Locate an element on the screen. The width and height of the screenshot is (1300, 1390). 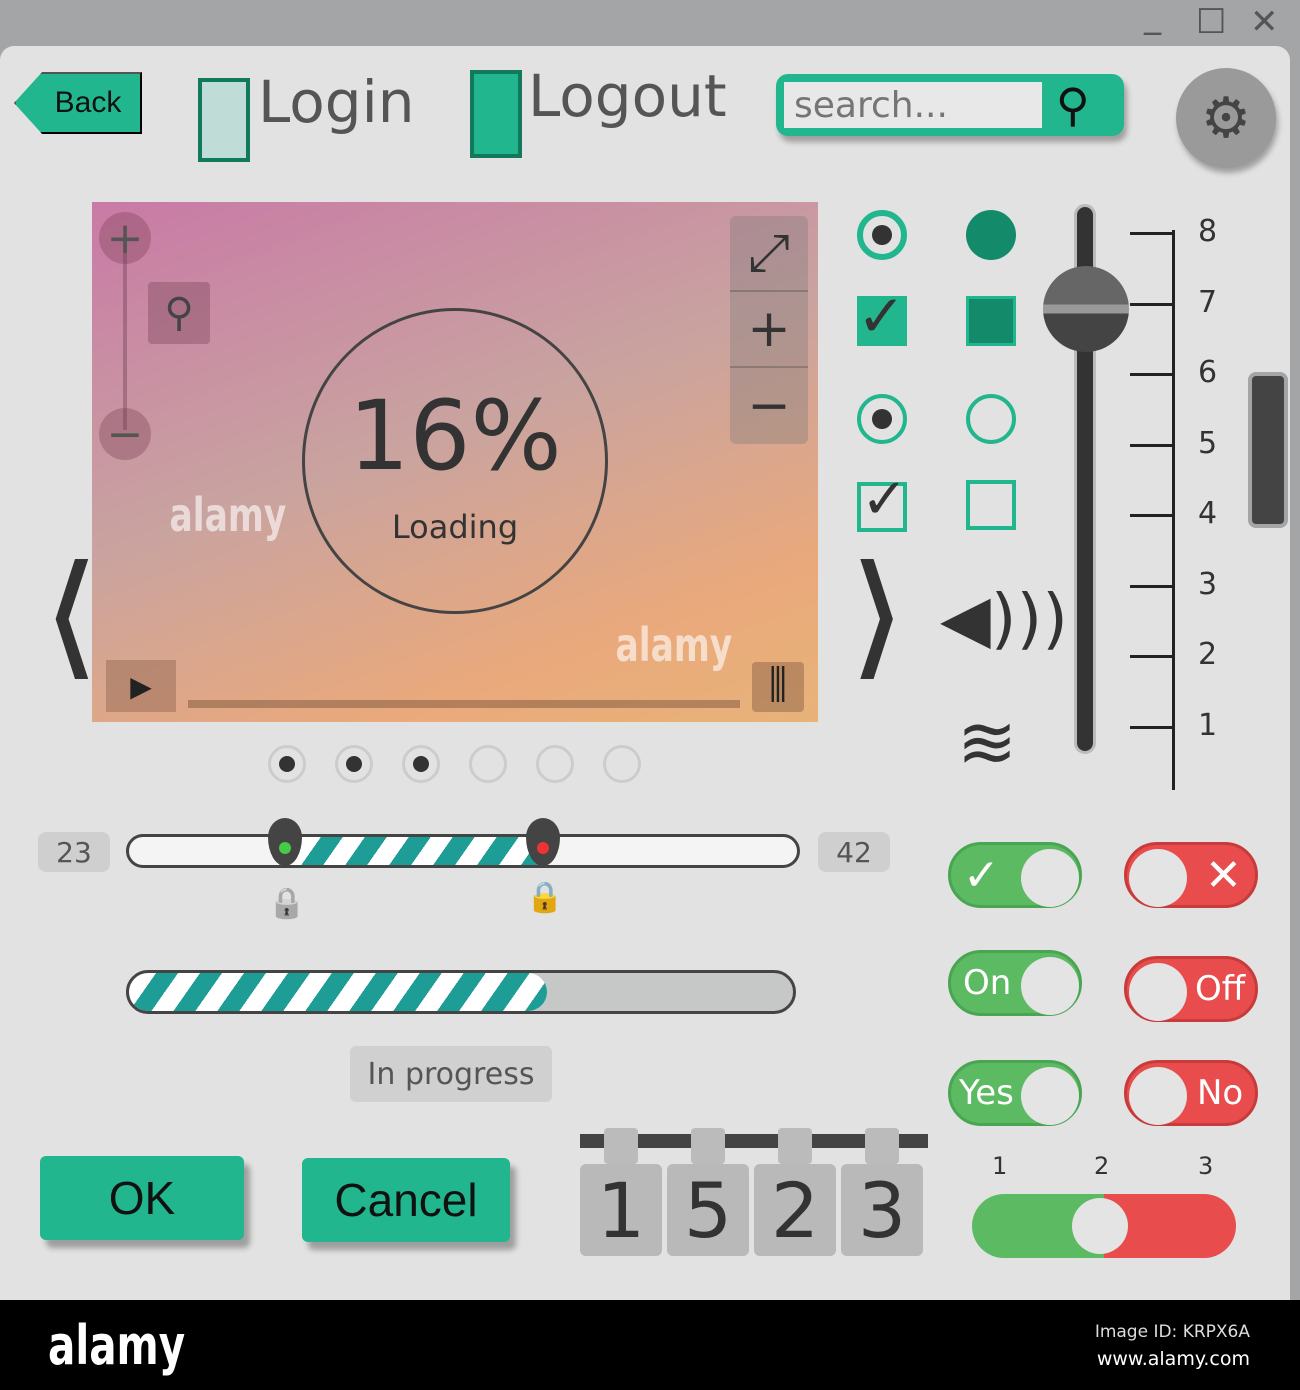
radio-empty is located at coordinates (991, 419).